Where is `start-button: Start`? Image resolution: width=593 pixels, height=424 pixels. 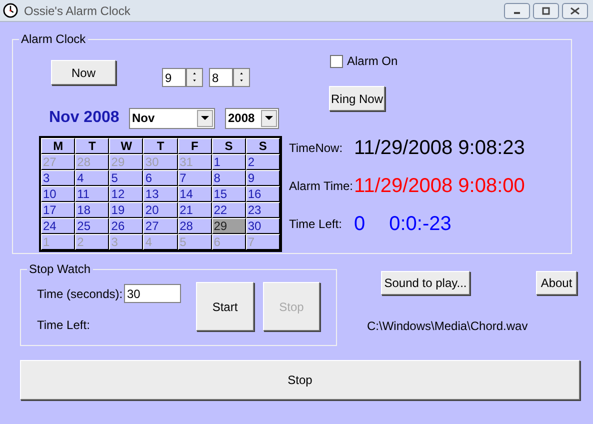 start-button: Start is located at coordinates (225, 306).